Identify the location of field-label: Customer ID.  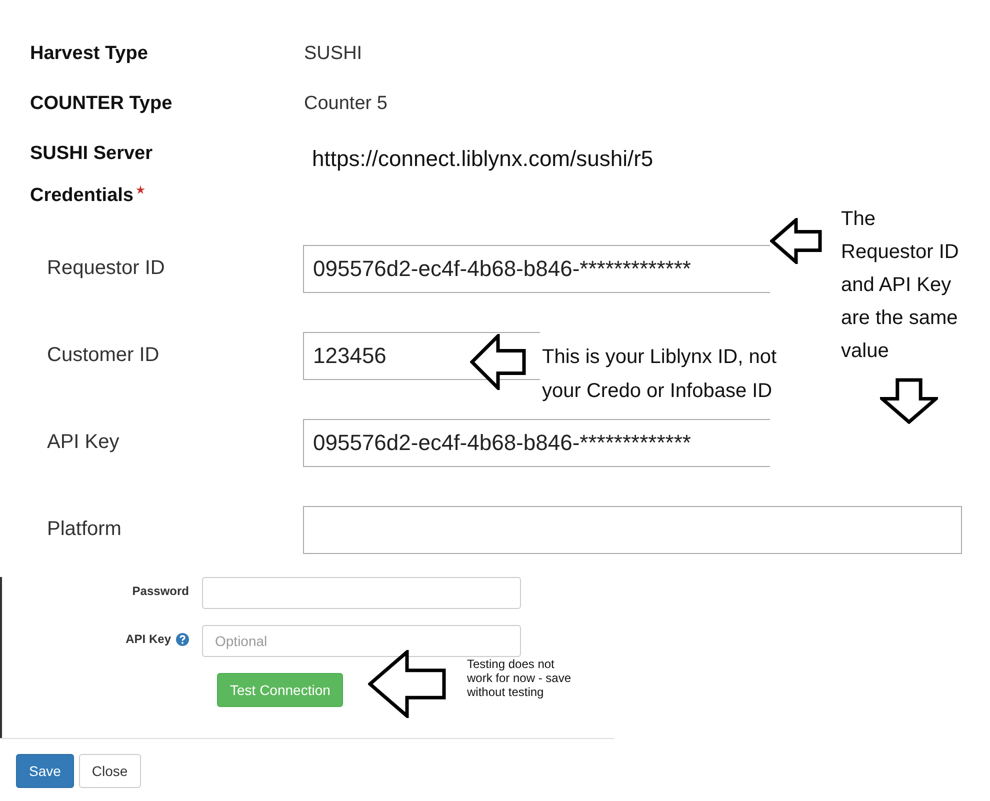
(103, 355).